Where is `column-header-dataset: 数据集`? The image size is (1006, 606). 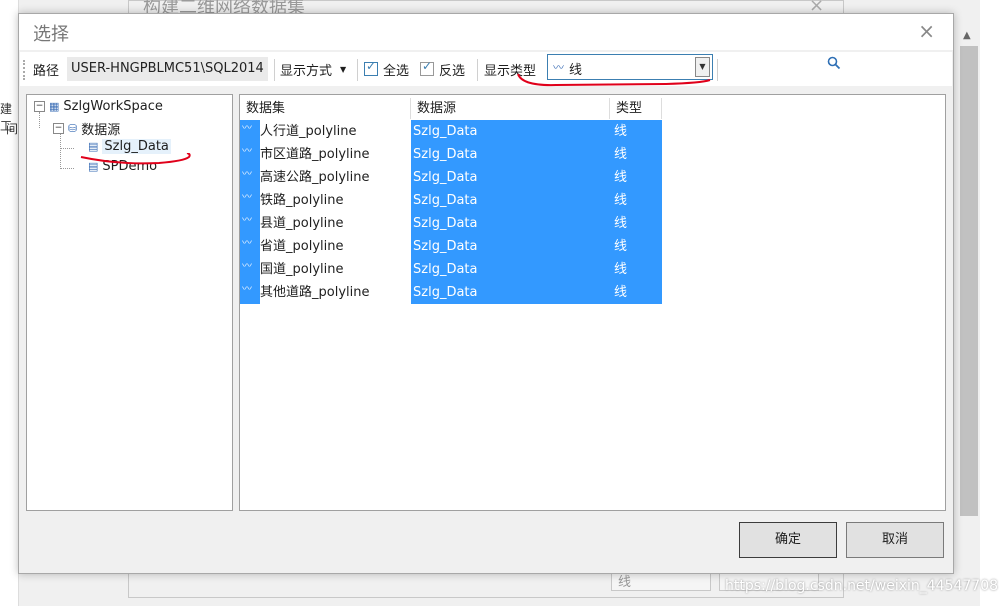
column-header-dataset: 数据集 is located at coordinates (325, 108).